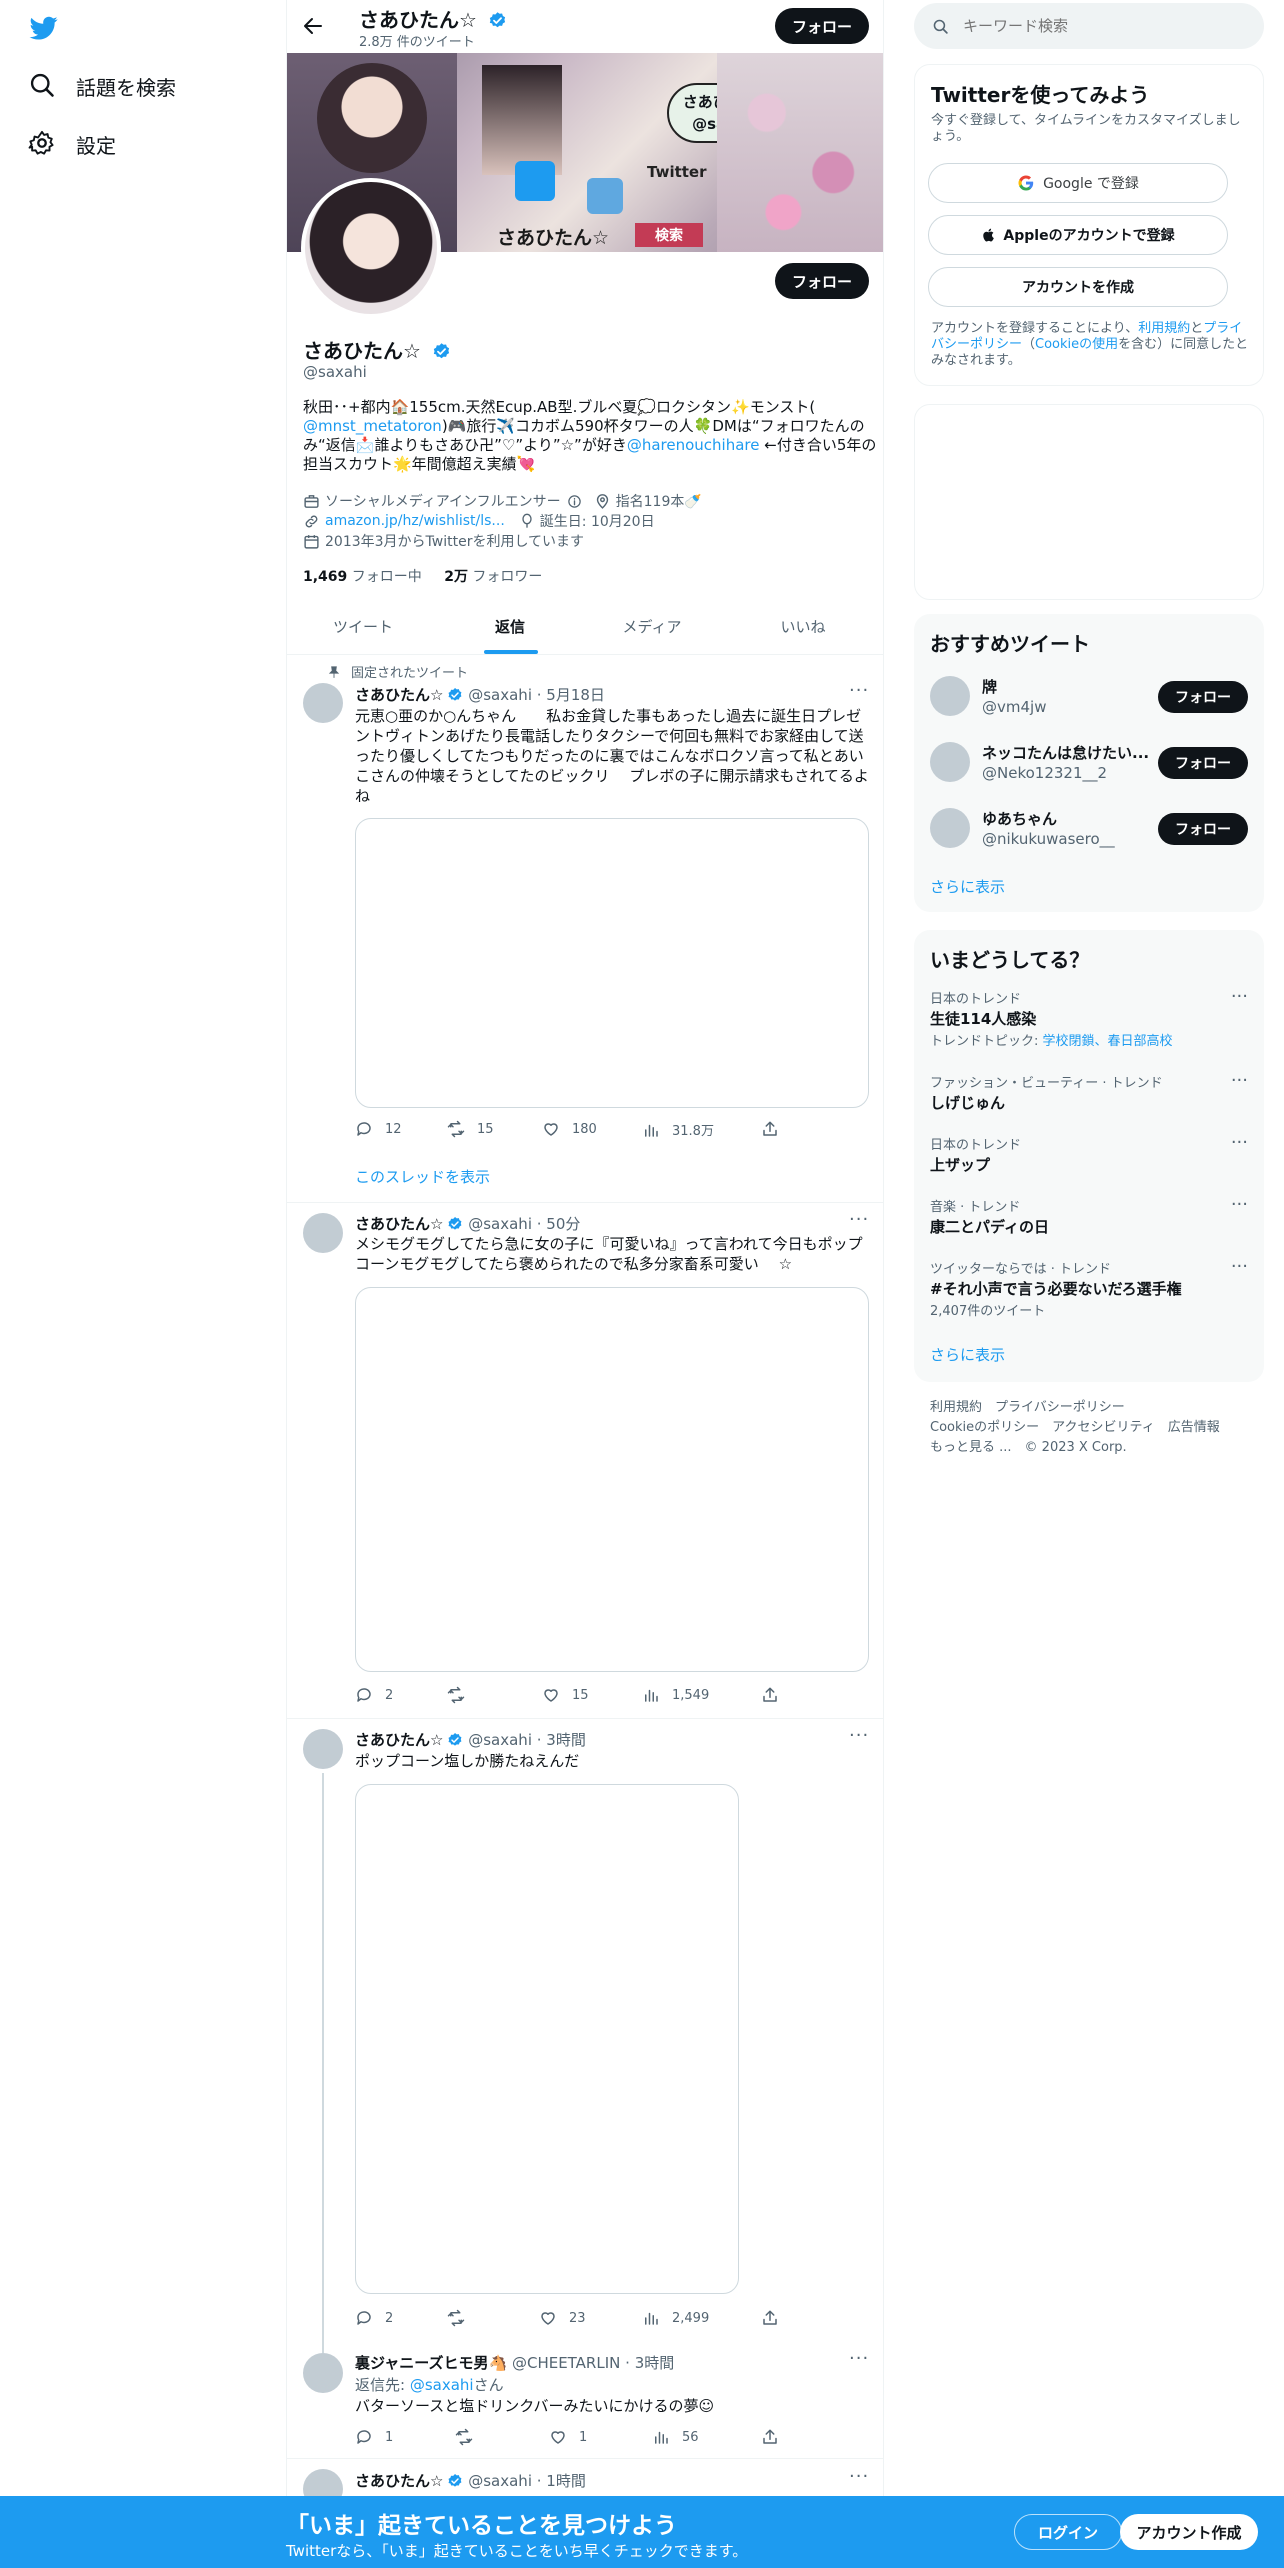 The width and height of the screenshot is (1284, 2568). What do you see at coordinates (675, 1695) in the screenshot?
I see `views-button: 1,549` at bounding box center [675, 1695].